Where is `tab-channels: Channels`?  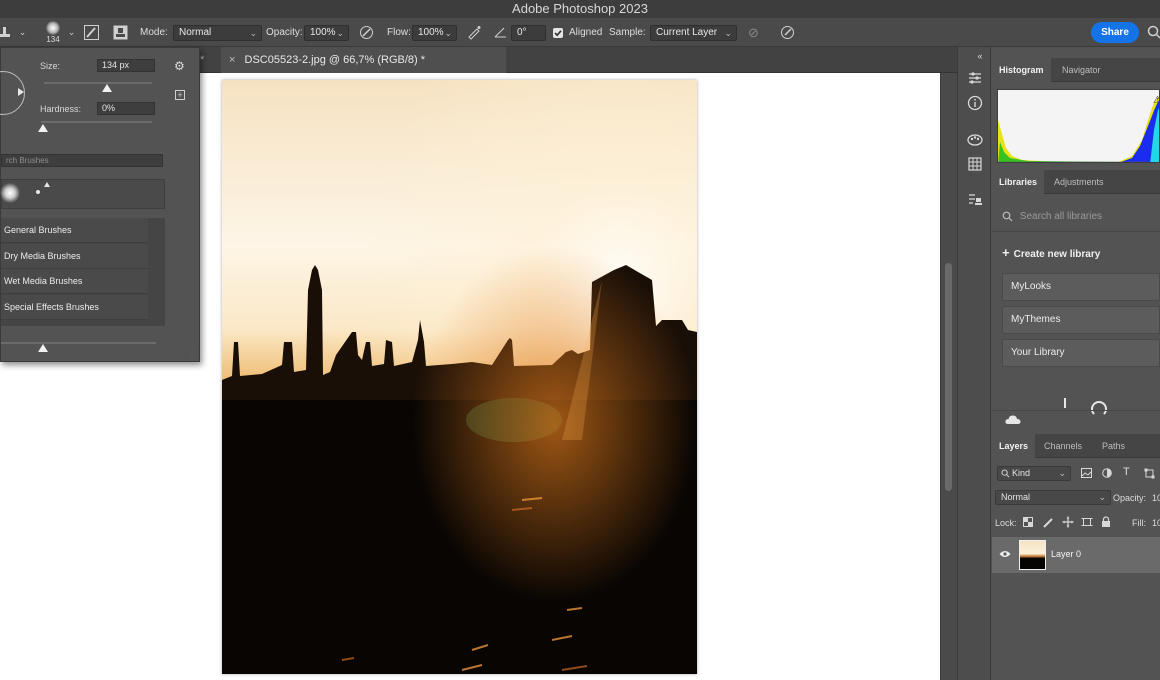 tab-channels: Channels is located at coordinates (1063, 446).